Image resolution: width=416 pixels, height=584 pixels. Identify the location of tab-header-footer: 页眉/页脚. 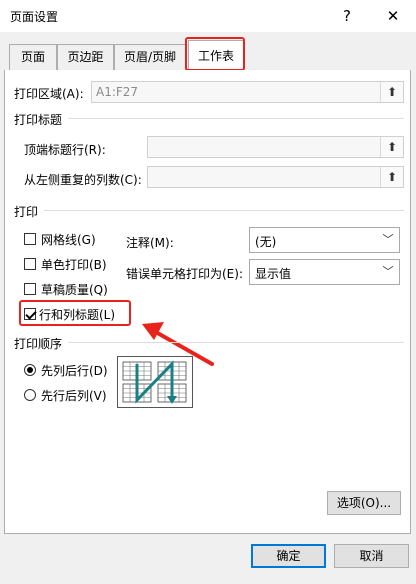
(150, 57).